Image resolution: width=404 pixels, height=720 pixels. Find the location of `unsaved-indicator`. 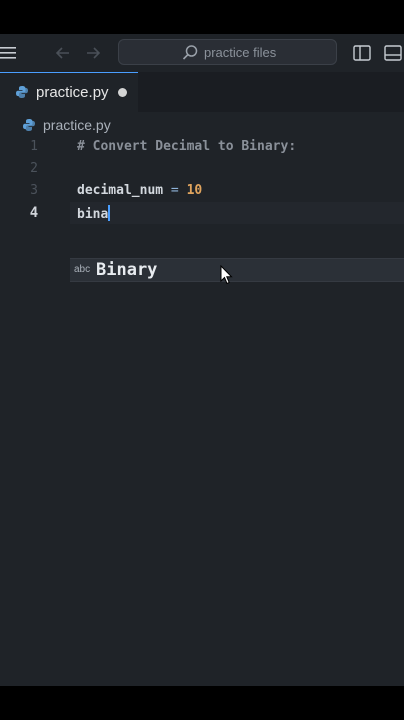

unsaved-indicator is located at coordinates (122, 92).